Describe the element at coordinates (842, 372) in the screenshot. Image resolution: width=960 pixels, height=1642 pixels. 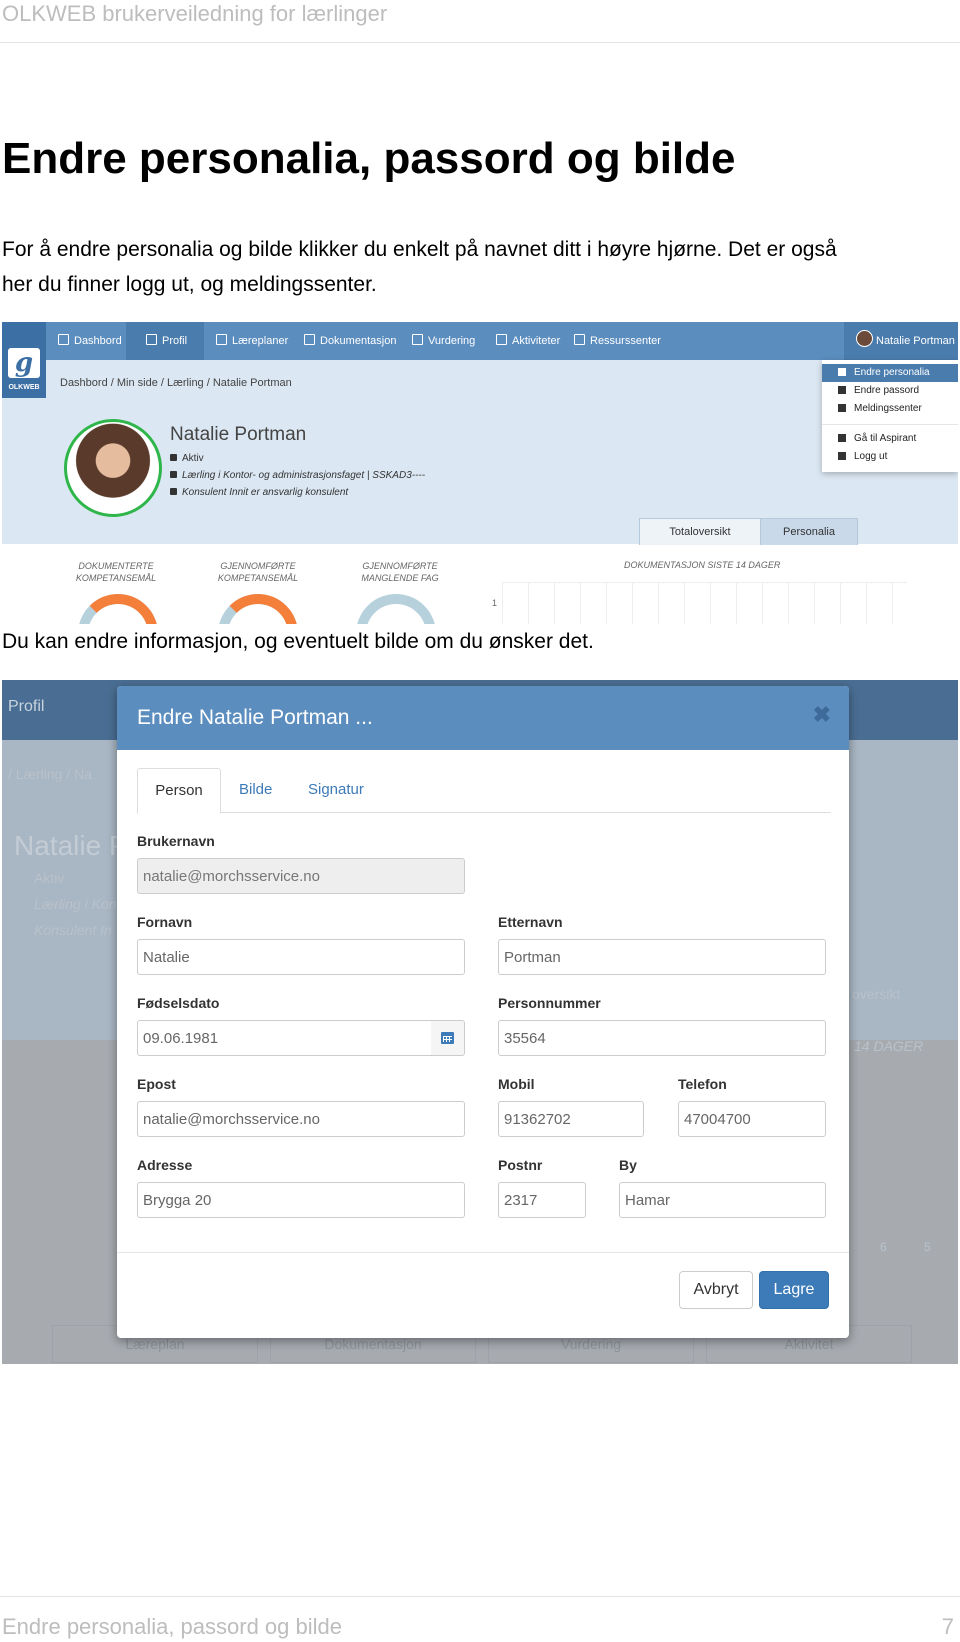
I see `user-icon` at that location.